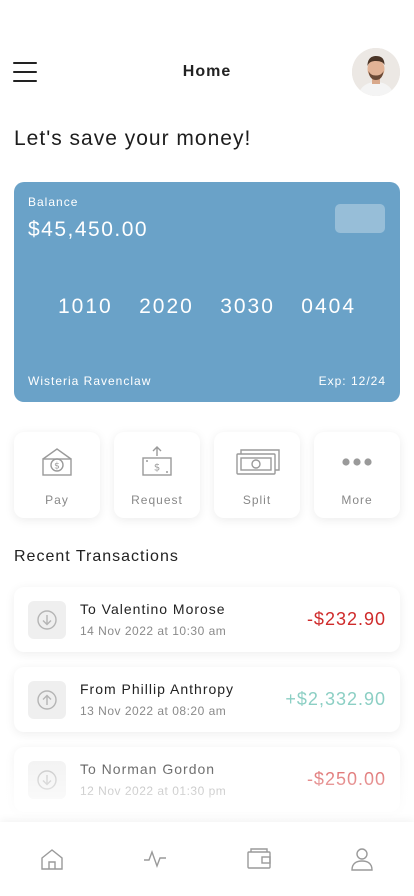 The image size is (414, 896). I want to click on transaction-name: To Norman Gordon, so click(148, 769).